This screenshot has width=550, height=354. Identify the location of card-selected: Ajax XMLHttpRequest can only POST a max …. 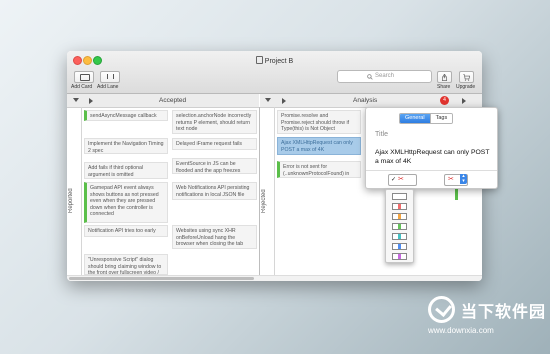
(319, 146).